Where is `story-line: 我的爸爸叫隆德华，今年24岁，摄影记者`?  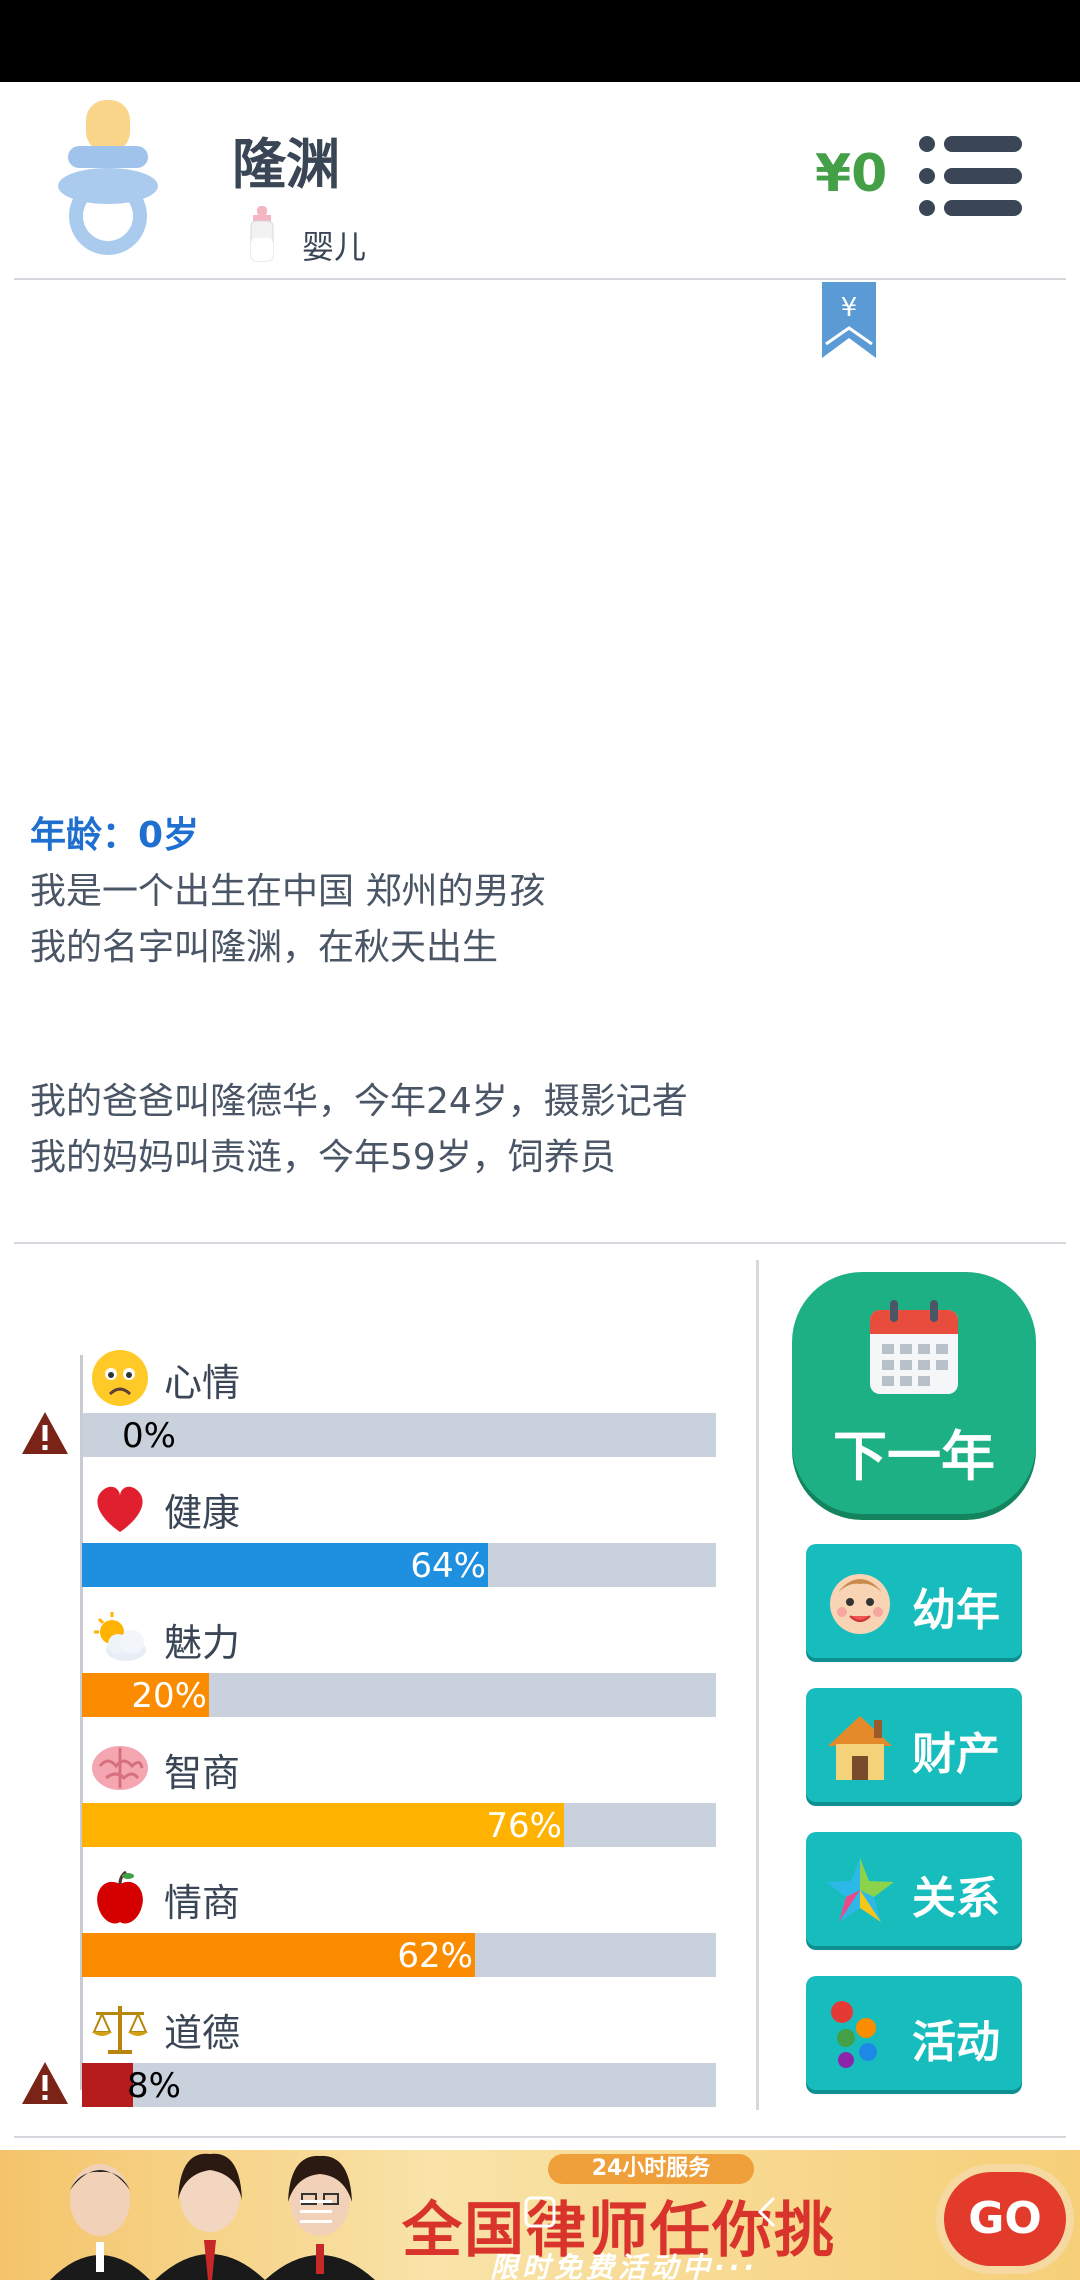
story-line: 我的爸爸叫隆德华，今年24岁，摄影记者 is located at coordinates (359, 1101).